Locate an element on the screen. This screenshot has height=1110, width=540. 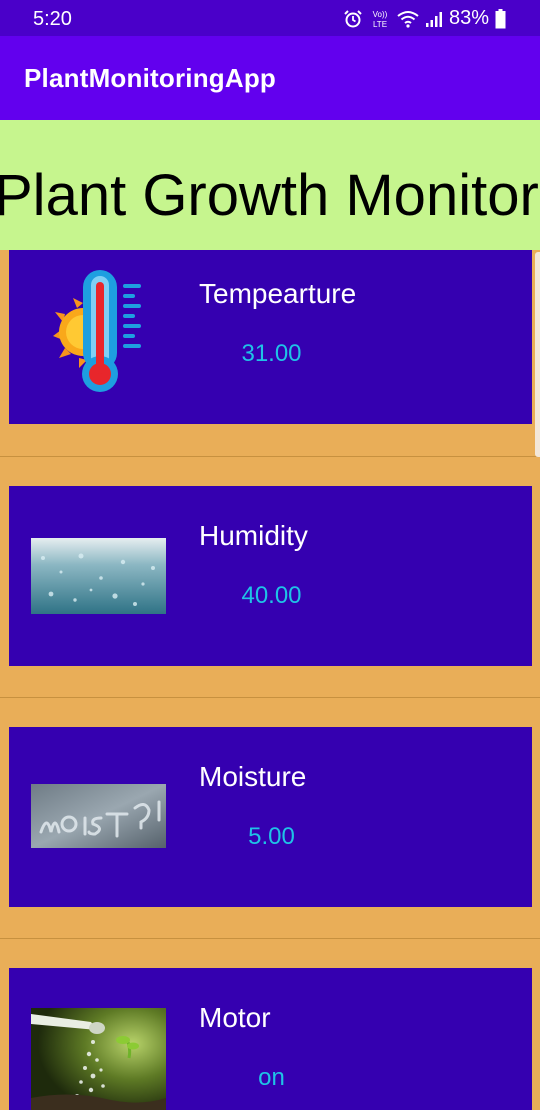
volte-icon: Vo)) LTE is located at coordinates (380, 19).